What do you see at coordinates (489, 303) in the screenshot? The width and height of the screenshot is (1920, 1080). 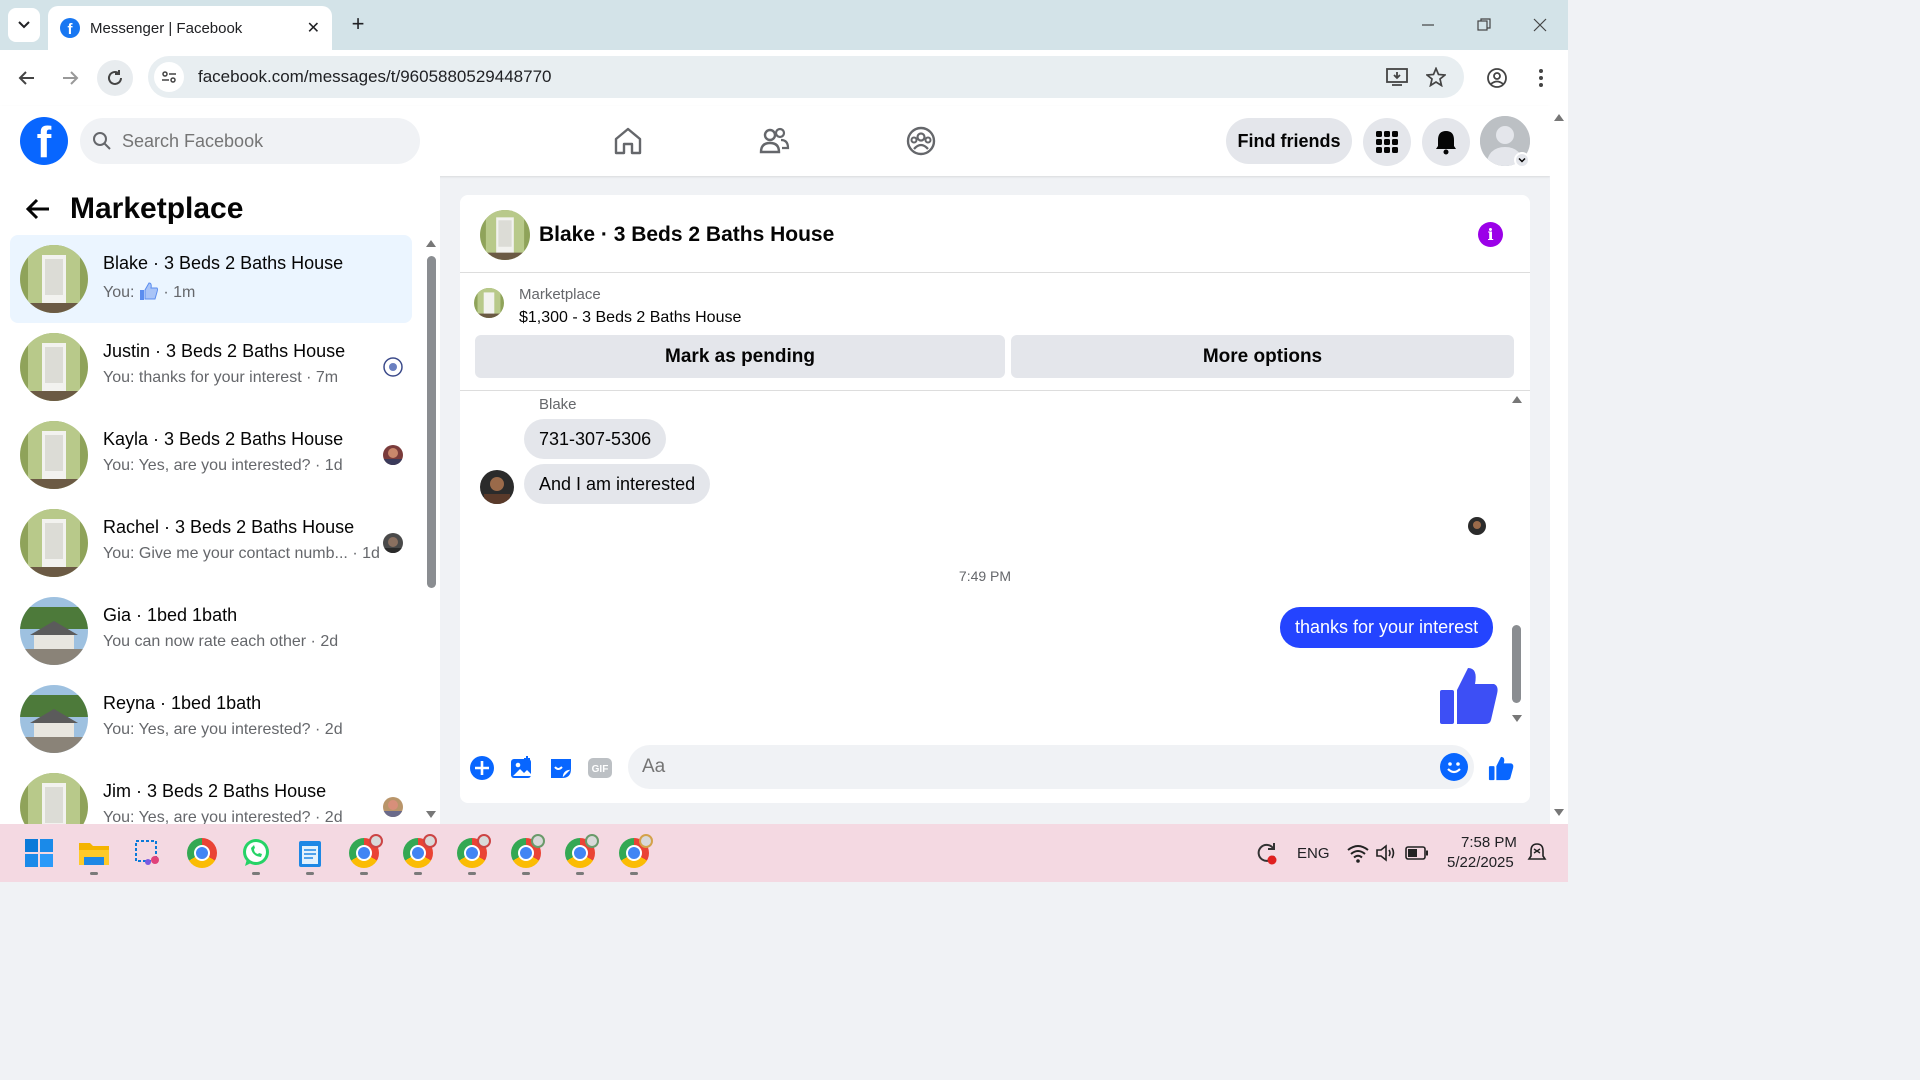 I see `listing-thumbnail` at bounding box center [489, 303].